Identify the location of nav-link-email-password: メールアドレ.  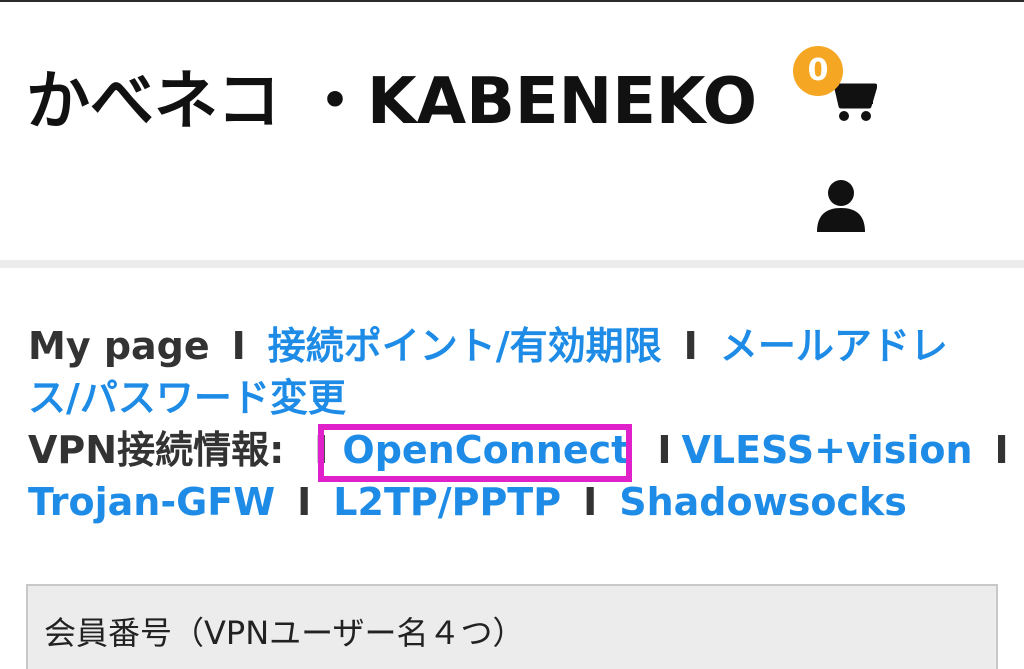
(834, 346).